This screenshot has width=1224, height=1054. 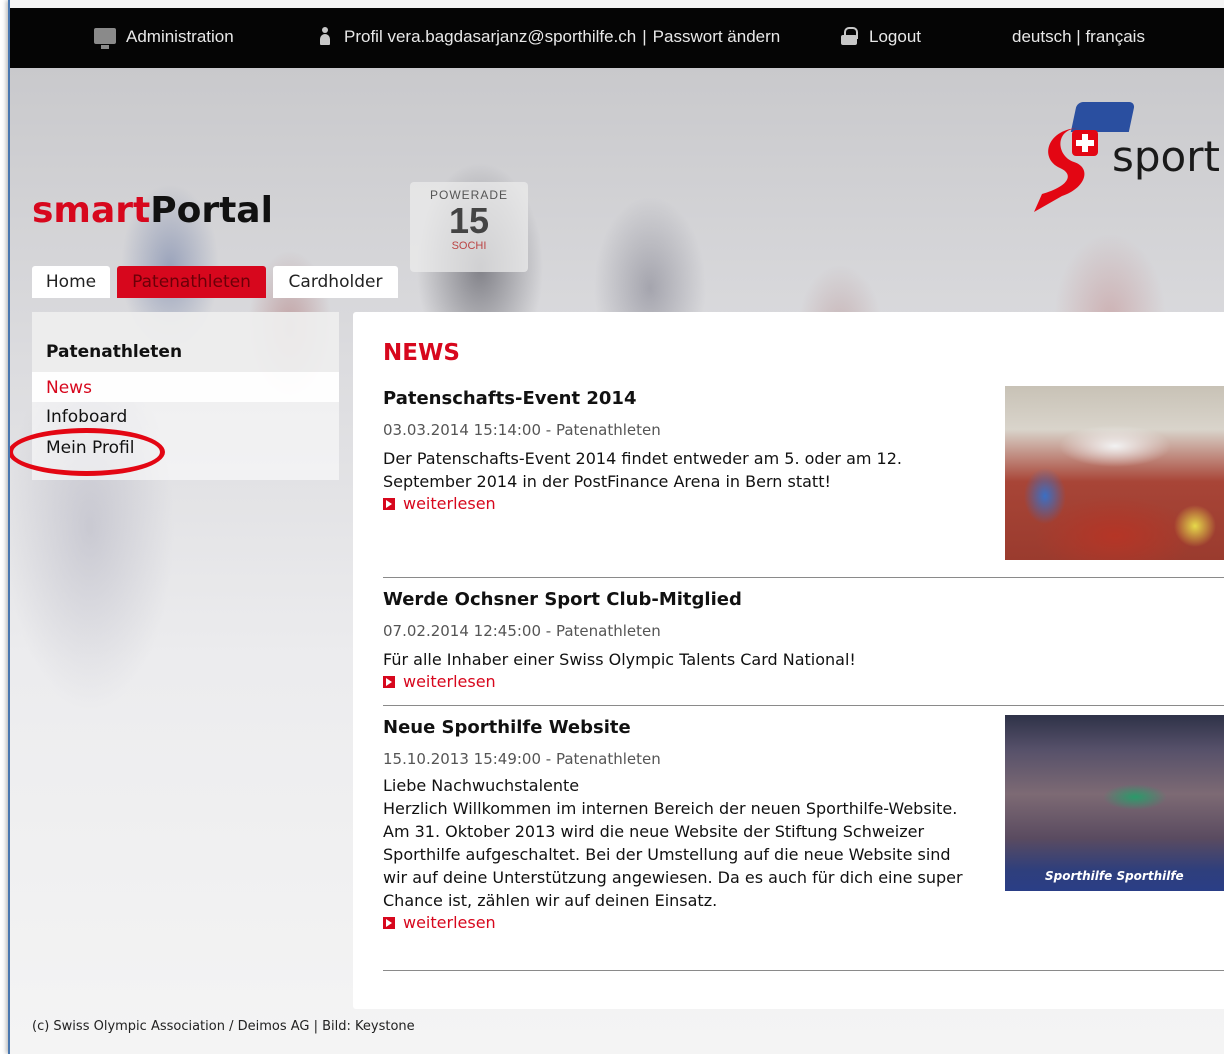 I want to click on sidebar-item-infoboard: Infoboard, so click(x=86, y=417).